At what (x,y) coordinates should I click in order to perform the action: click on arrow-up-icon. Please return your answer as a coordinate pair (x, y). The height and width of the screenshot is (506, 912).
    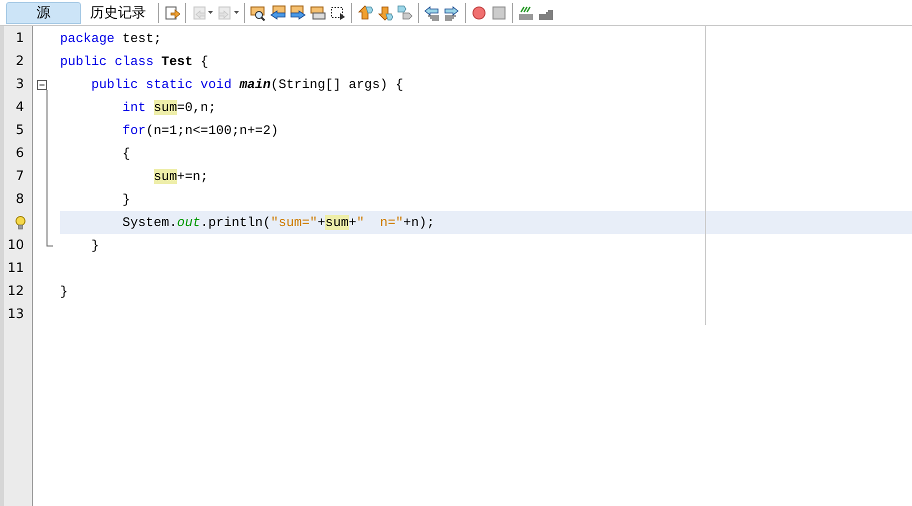
    Looking at the image, I should click on (365, 12).